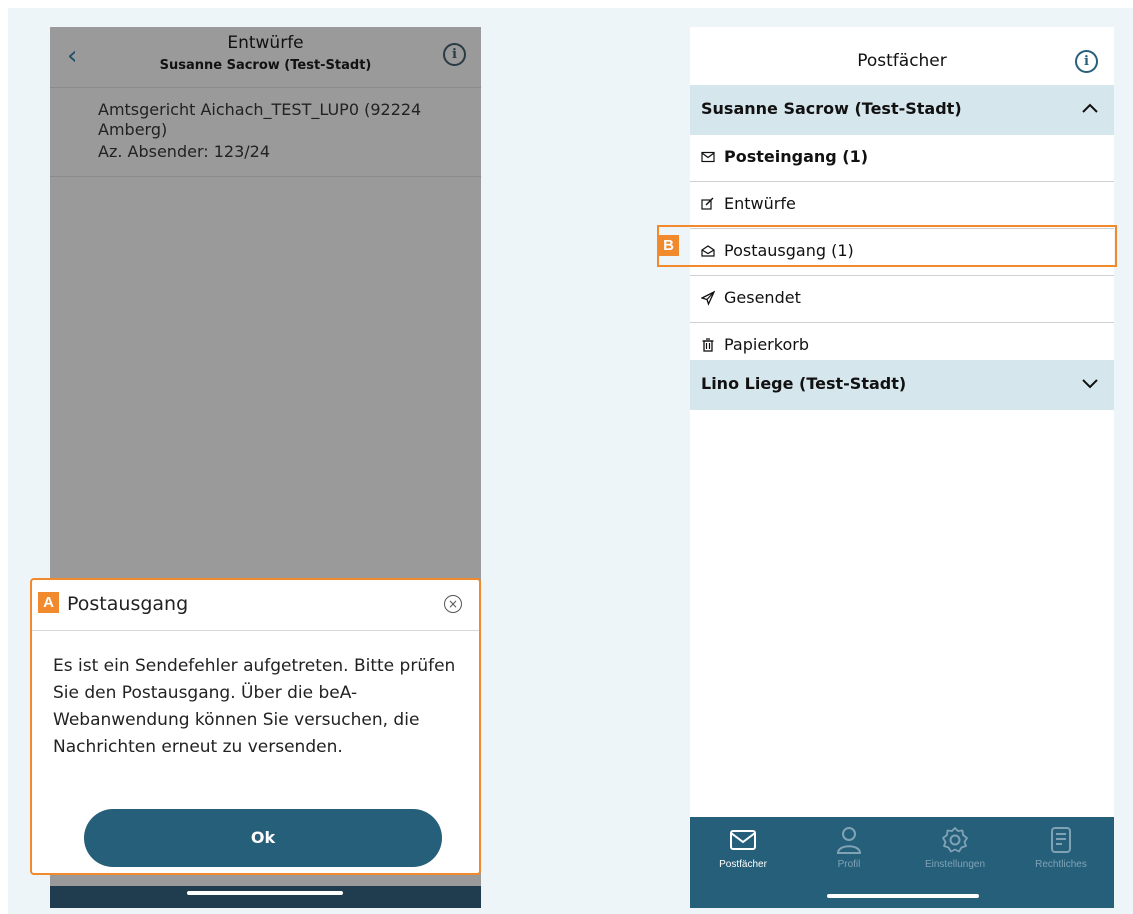  What do you see at coordinates (1090, 108) in the screenshot?
I see `chevron-up-icon` at bounding box center [1090, 108].